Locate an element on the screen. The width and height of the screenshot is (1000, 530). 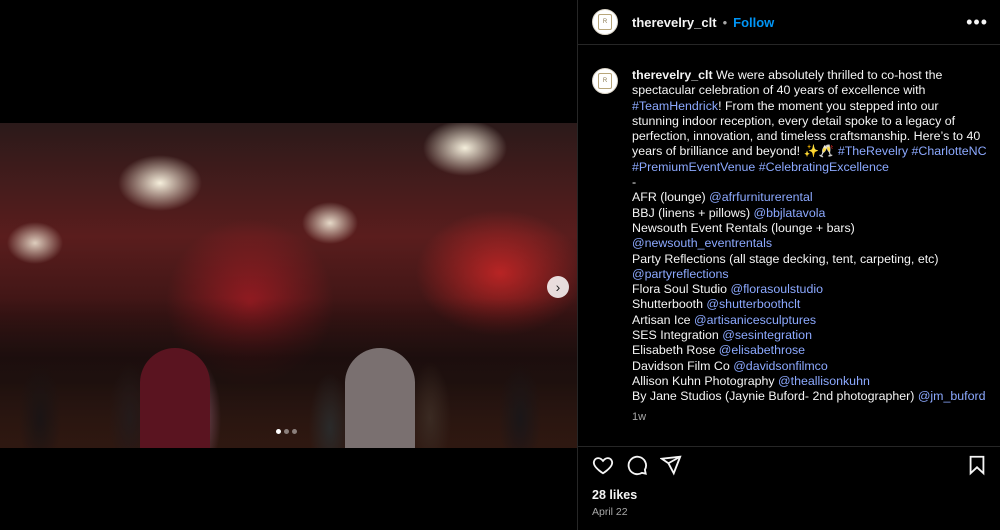
caption-text: BBJ (linens + pillows) is located at coordinates (693, 212).